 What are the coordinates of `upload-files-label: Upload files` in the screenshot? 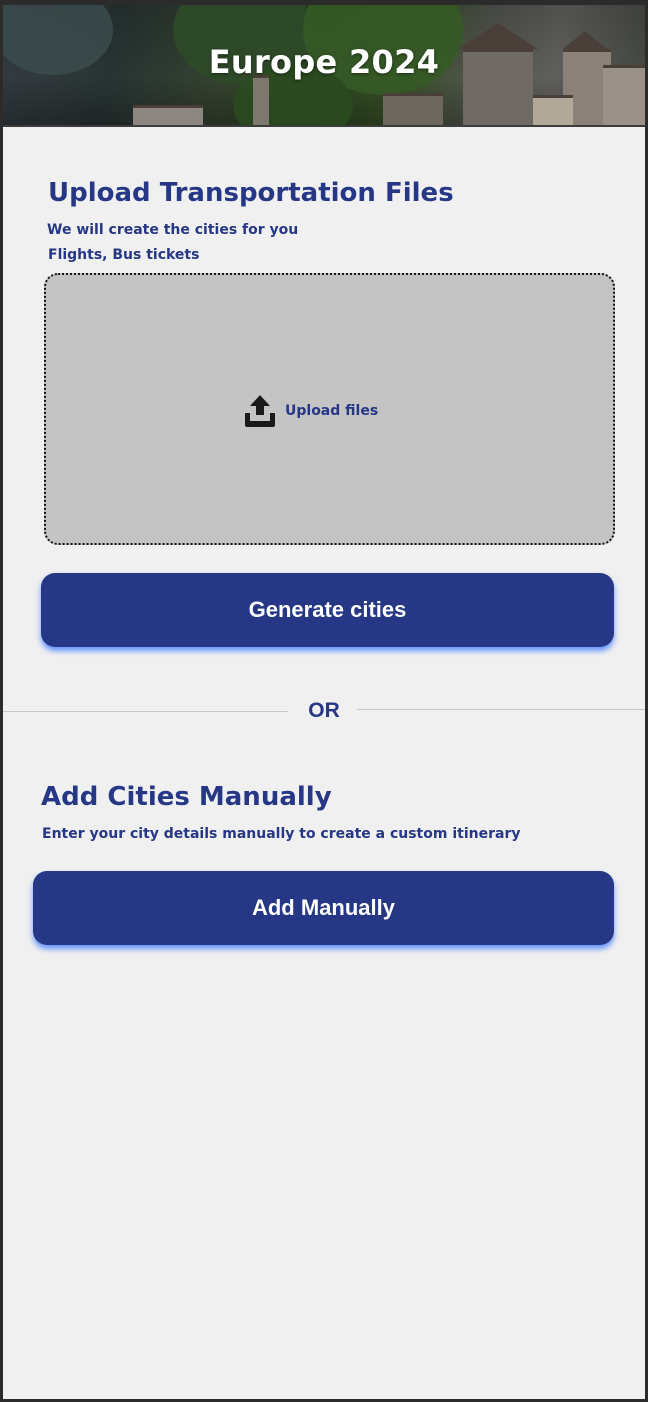 It's located at (332, 411).